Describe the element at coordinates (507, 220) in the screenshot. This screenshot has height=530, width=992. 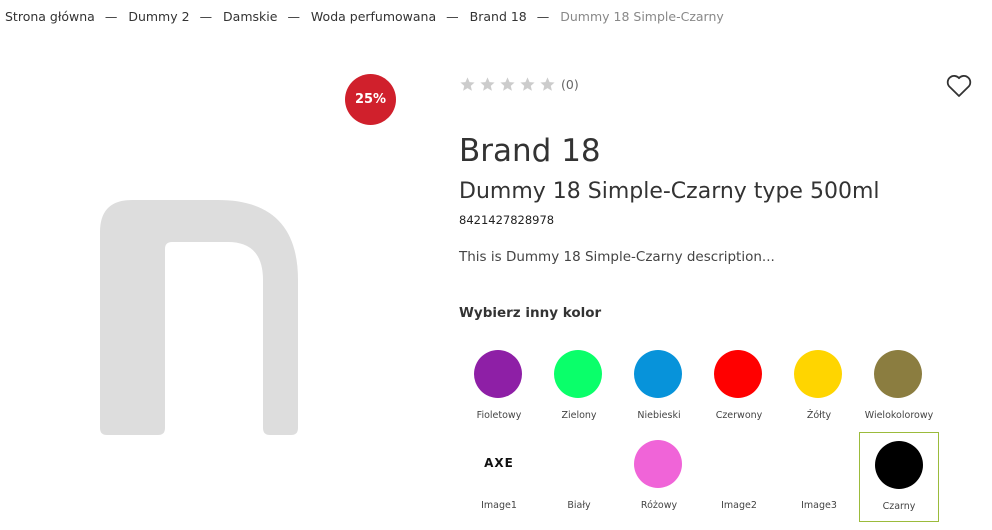
I see `product-ean: 8421427828978` at that location.